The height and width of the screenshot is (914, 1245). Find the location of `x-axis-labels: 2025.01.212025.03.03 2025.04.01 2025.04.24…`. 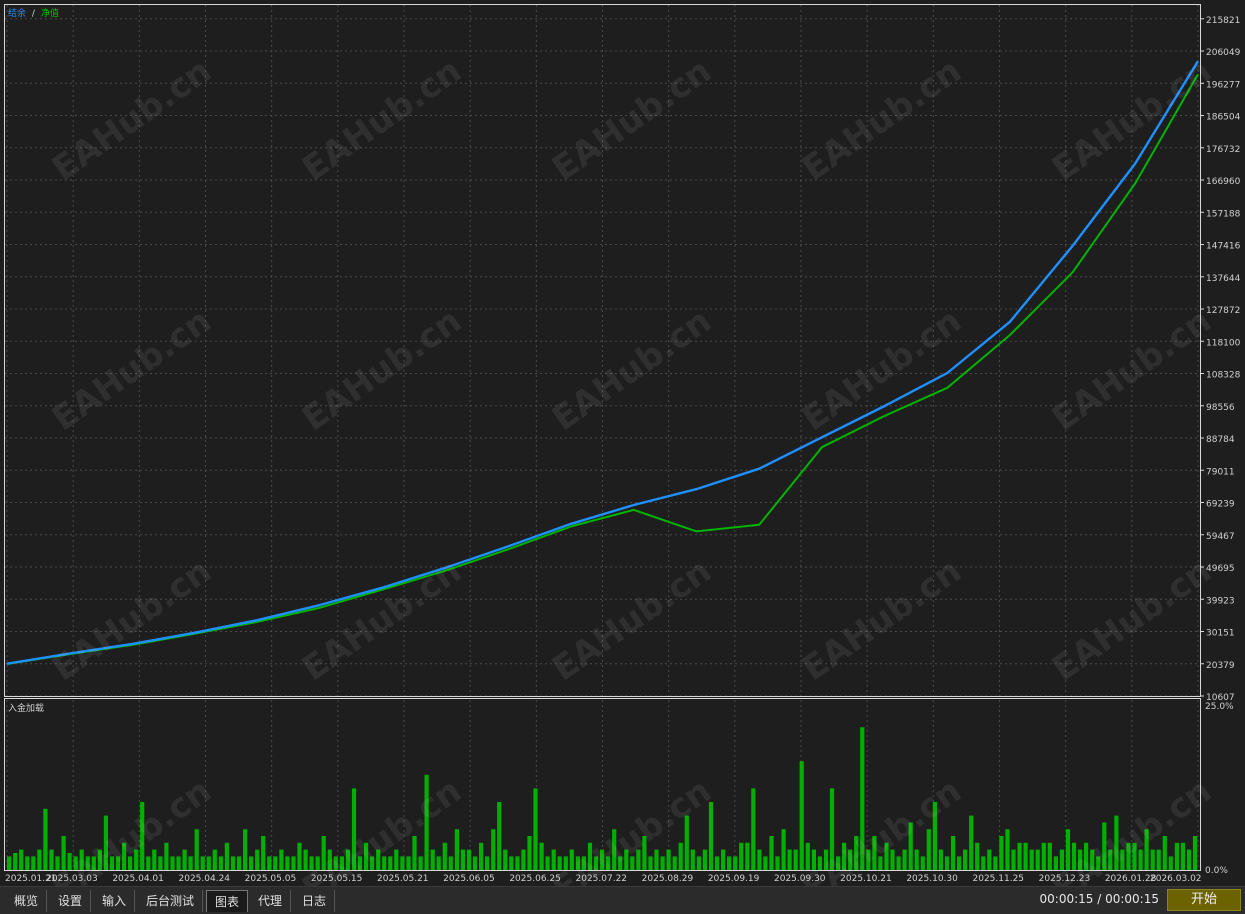

x-axis-labels: 2025.01.212025.03.03 2025.04.01 2025.04.24… is located at coordinates (603, 879).